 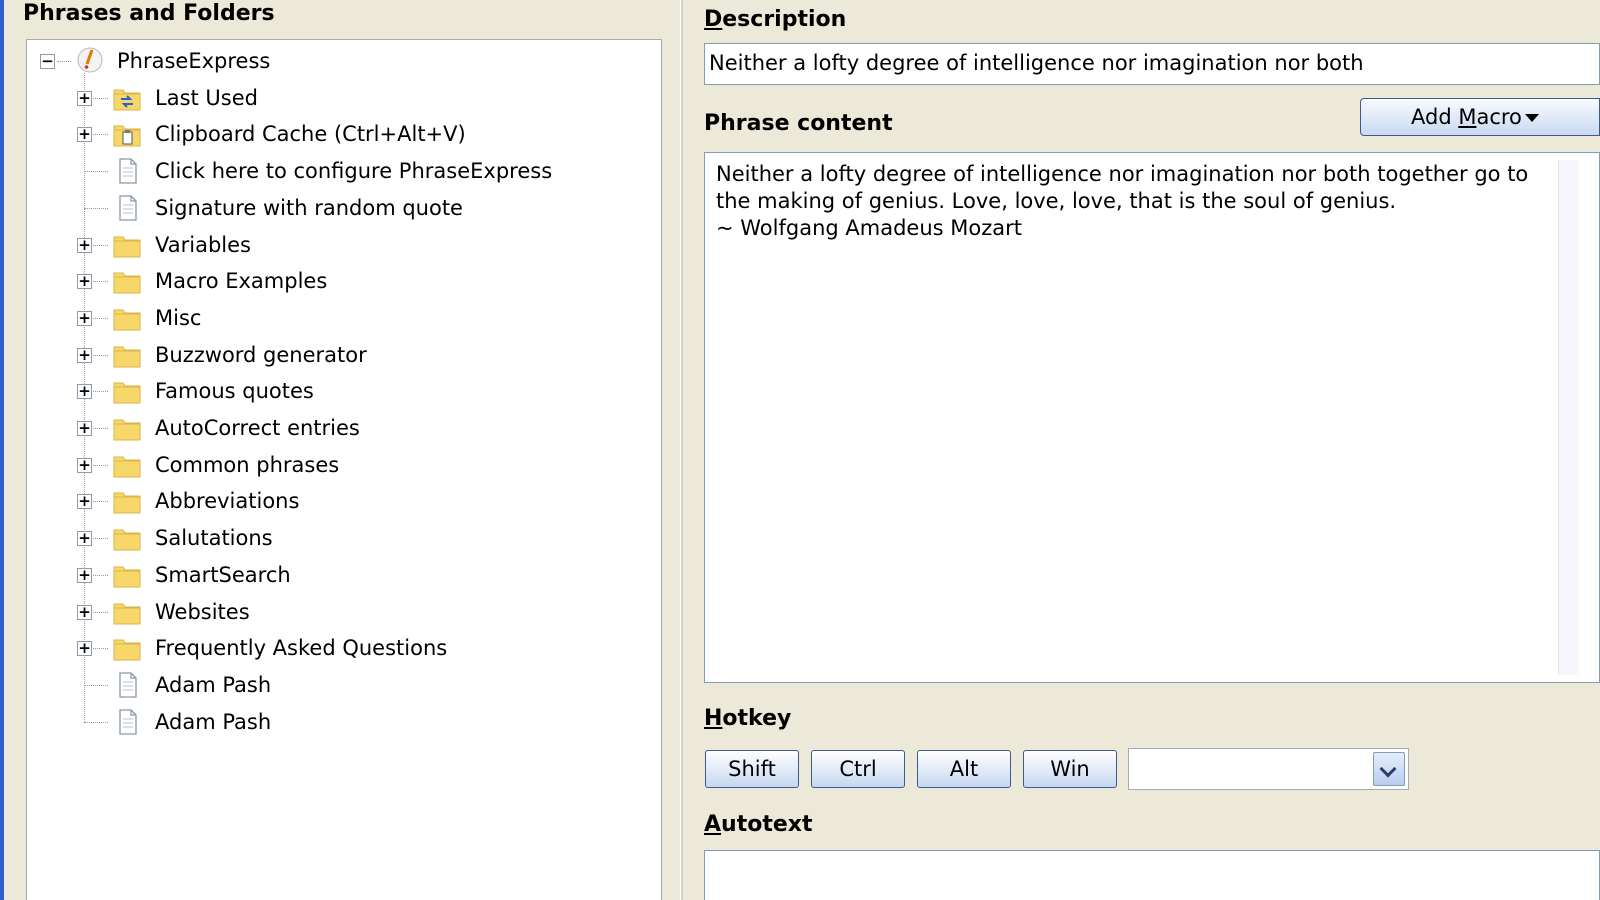 What do you see at coordinates (193, 61) in the screenshot?
I see `tree-root-label: PhraseExpress` at bounding box center [193, 61].